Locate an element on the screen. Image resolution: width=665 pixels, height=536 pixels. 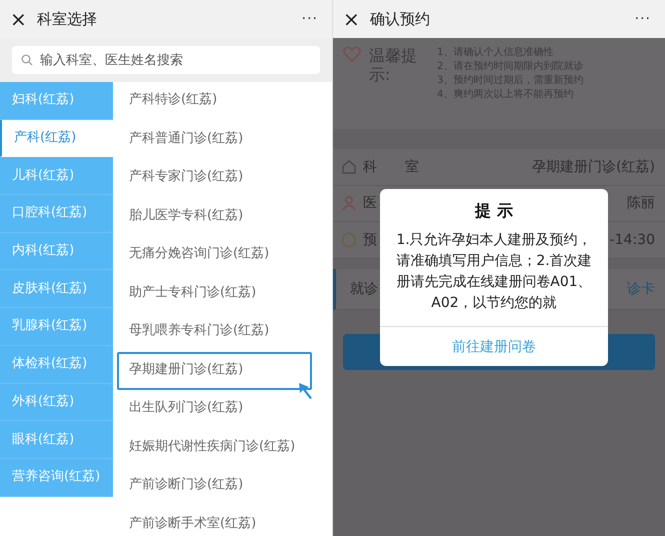
field-label: 医 is located at coordinates (370, 203).